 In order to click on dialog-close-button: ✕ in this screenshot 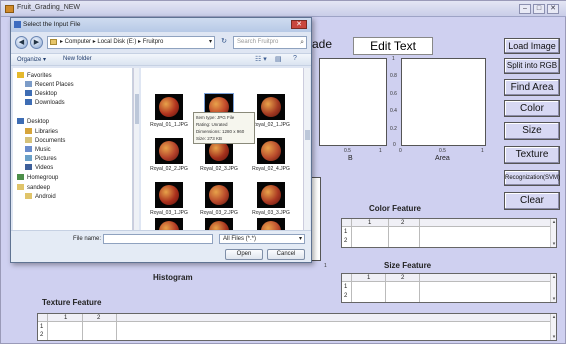, I will do `click(299, 24)`.